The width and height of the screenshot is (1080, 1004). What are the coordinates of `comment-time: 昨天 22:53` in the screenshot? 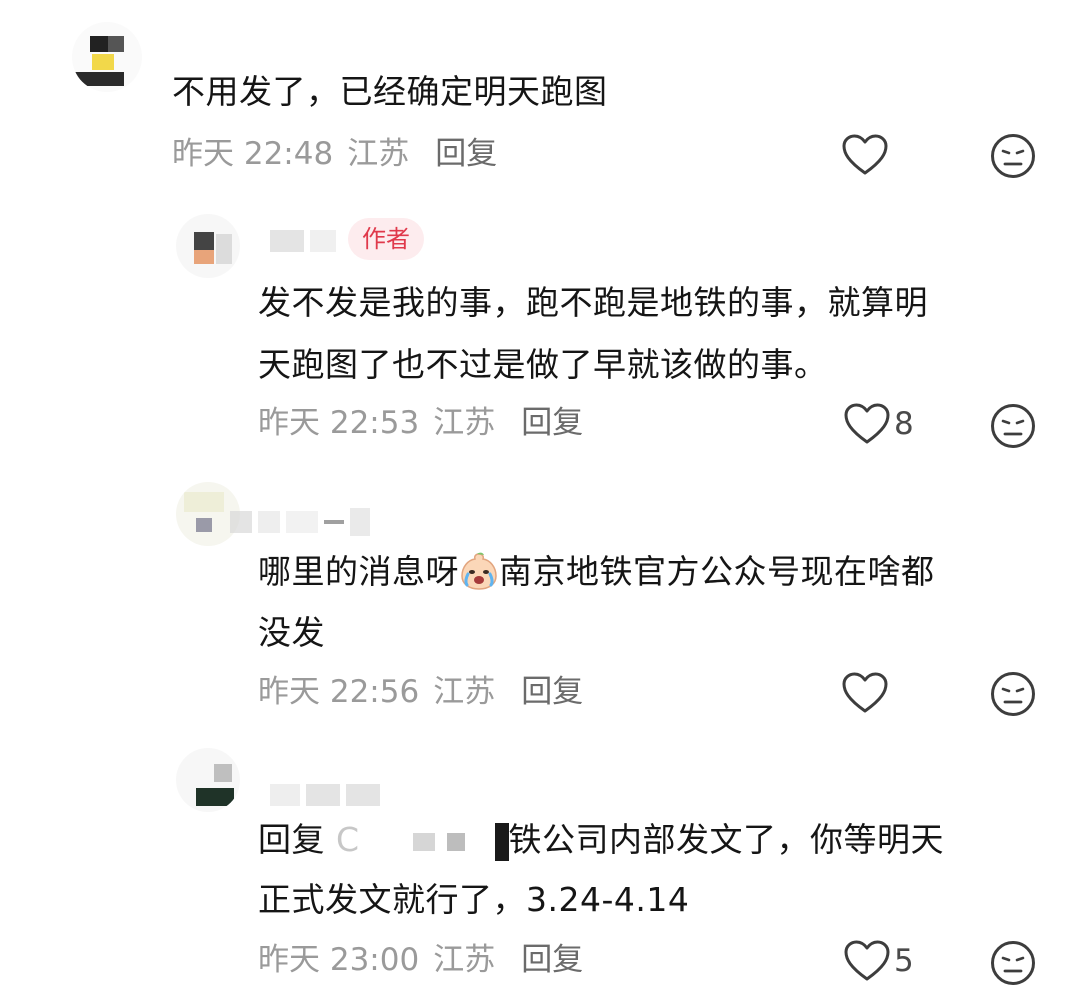 It's located at (339, 423).